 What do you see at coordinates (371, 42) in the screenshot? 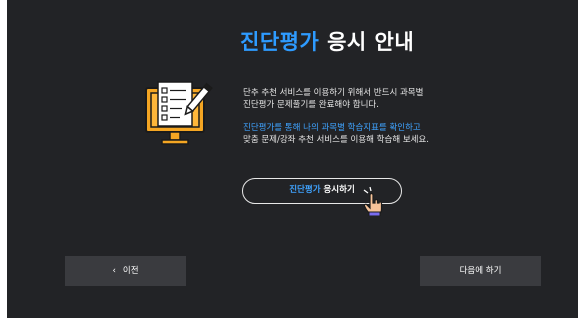
I see `title-rest: 응시 안내` at bounding box center [371, 42].